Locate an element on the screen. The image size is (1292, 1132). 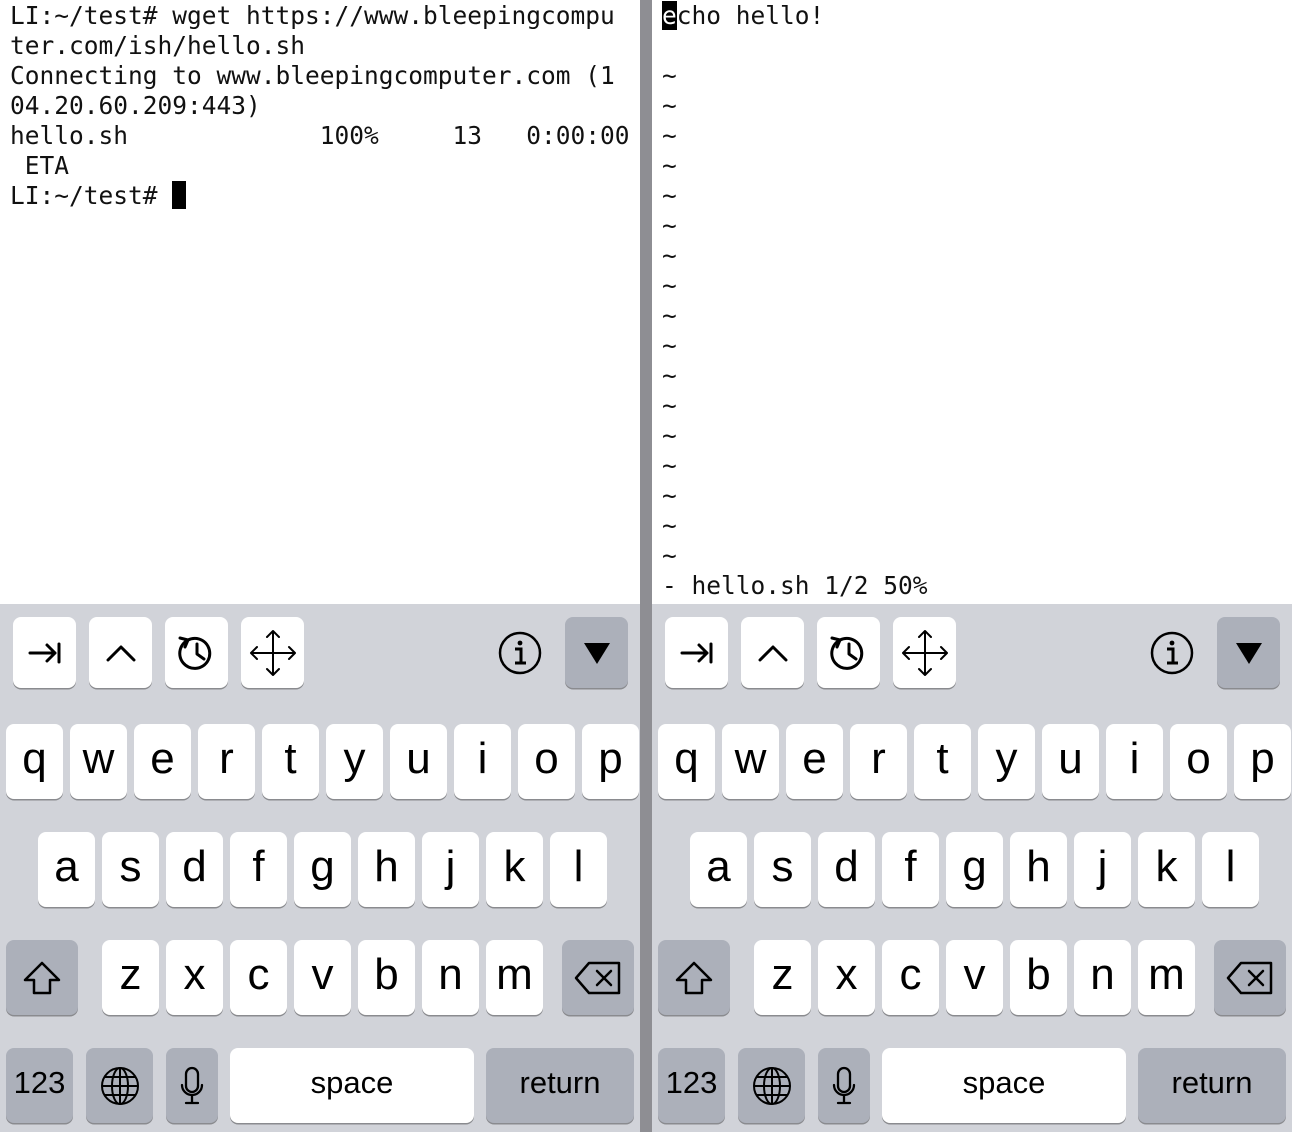
key-e-label: e is located at coordinates (814, 758).